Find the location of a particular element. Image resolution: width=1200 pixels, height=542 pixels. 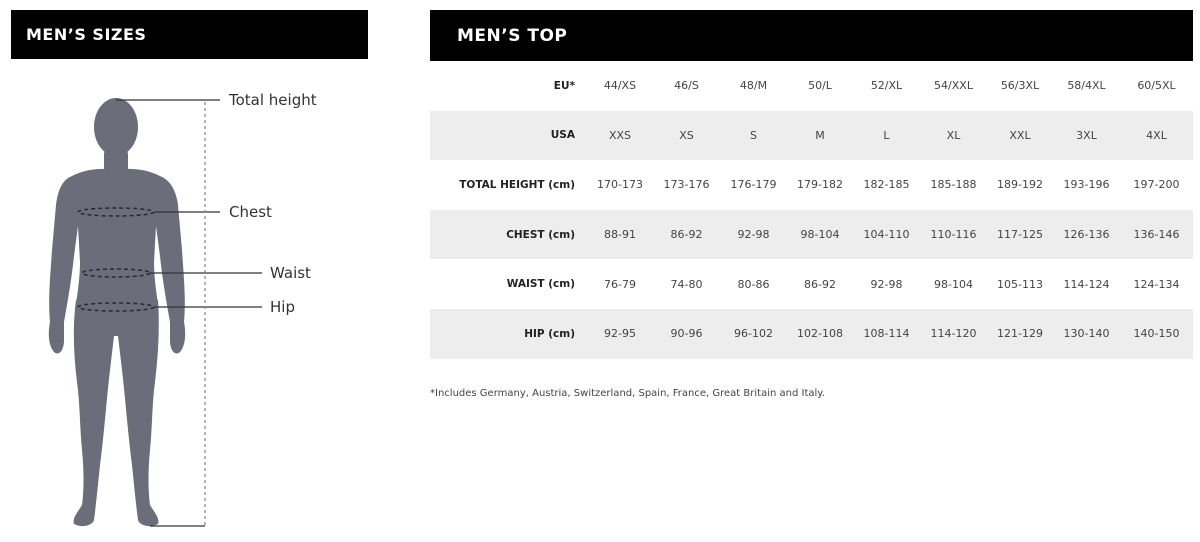

table-cell: 176-179 is located at coordinates (753, 185).